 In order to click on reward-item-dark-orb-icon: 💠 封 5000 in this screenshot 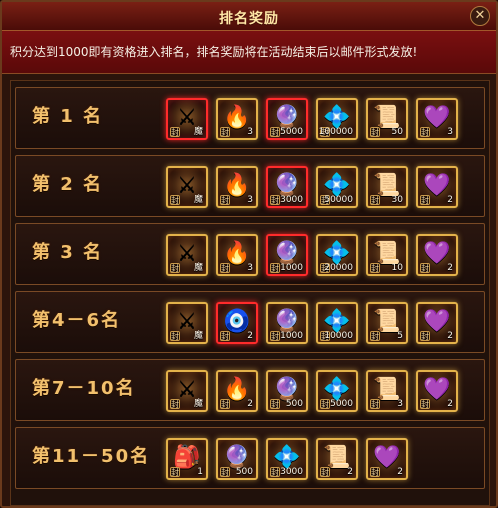, I will do `click(337, 391)`.